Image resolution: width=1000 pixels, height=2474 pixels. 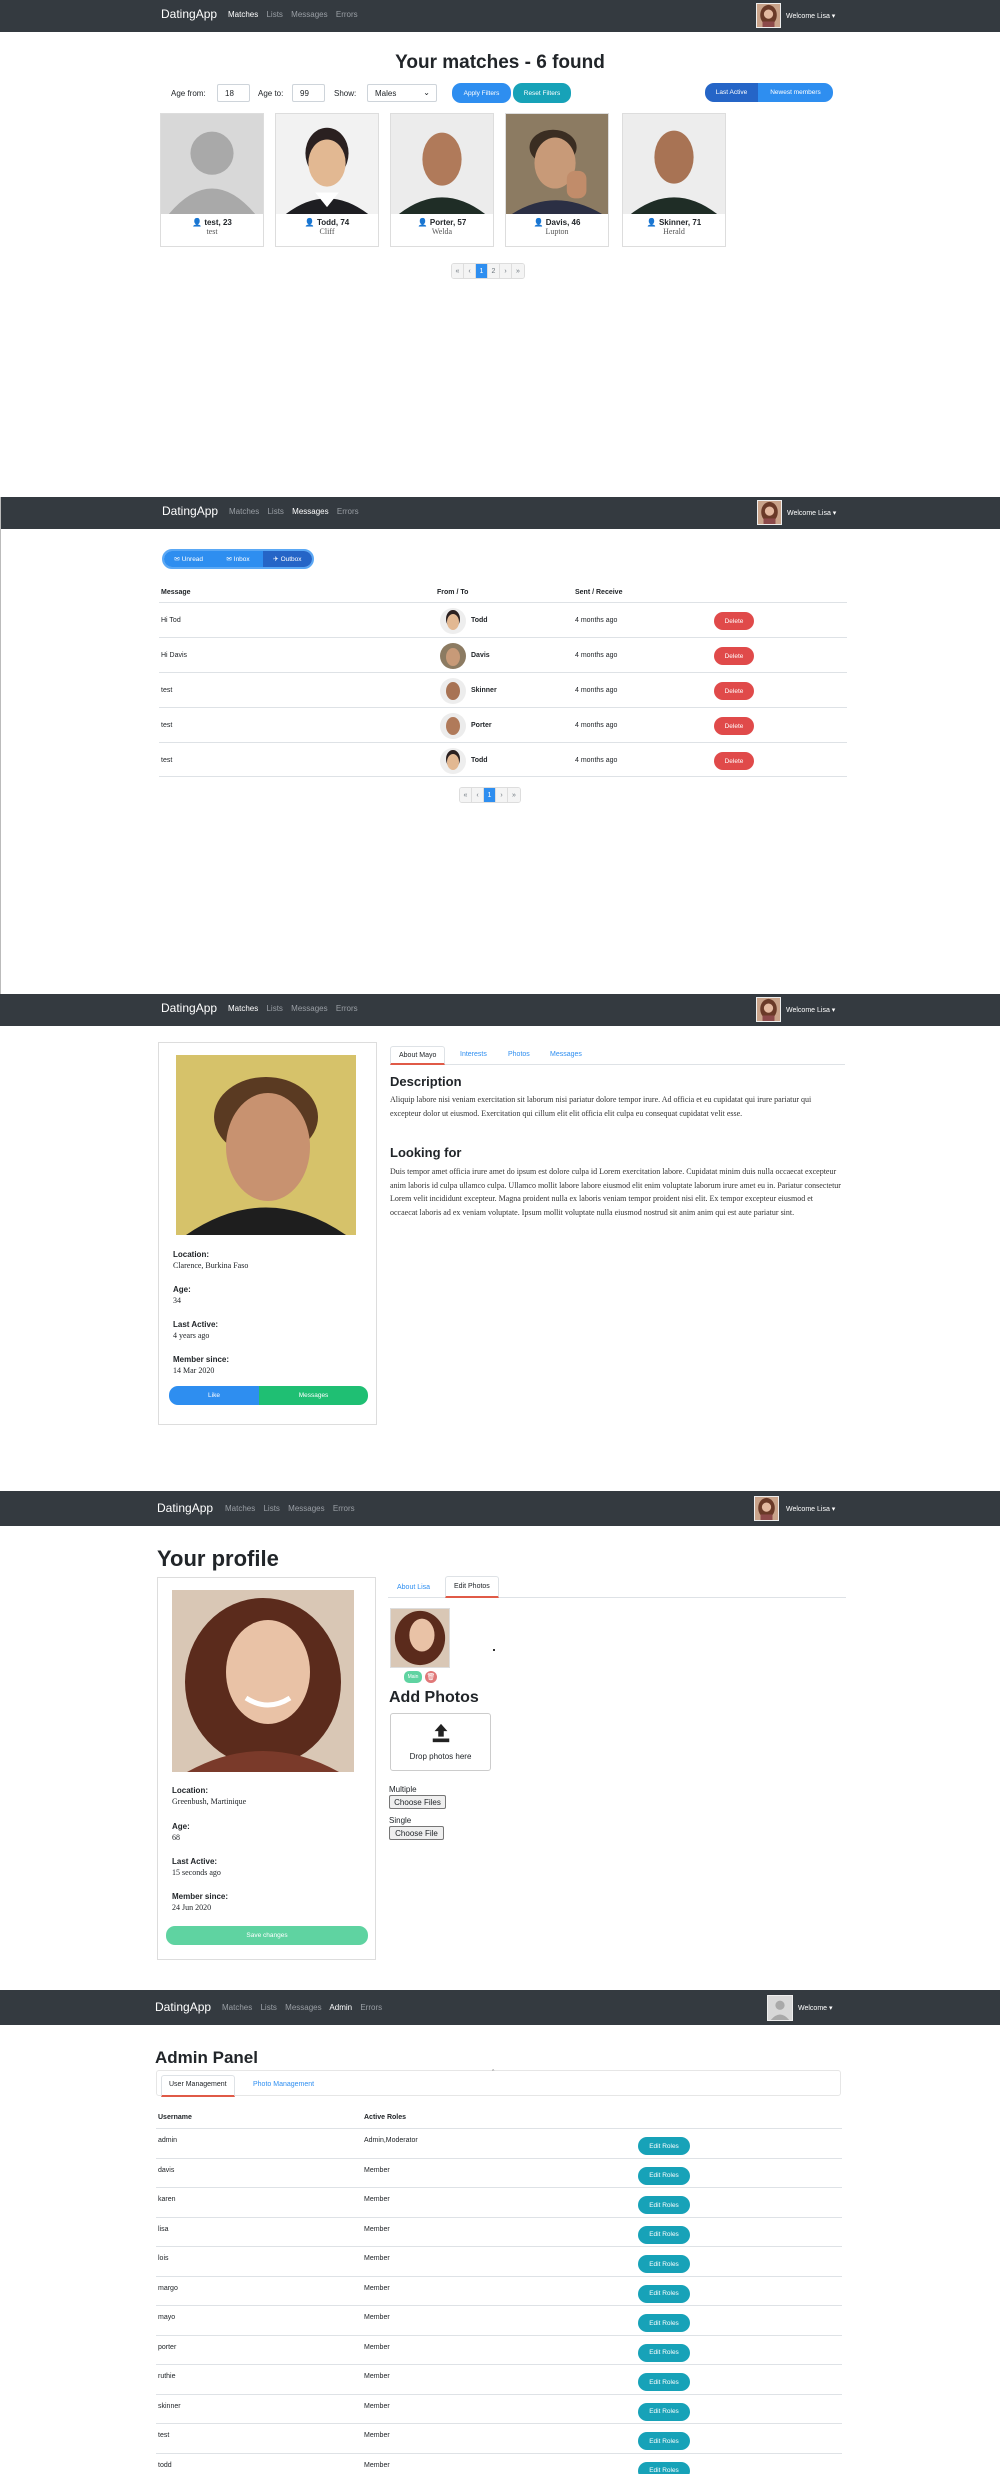 What do you see at coordinates (214, 1395) in the screenshot?
I see `like-button: Like` at bounding box center [214, 1395].